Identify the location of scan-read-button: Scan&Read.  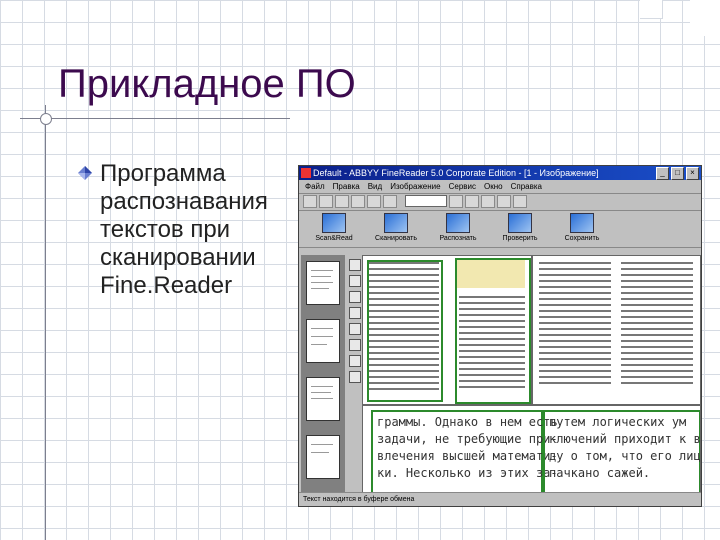
(334, 227).